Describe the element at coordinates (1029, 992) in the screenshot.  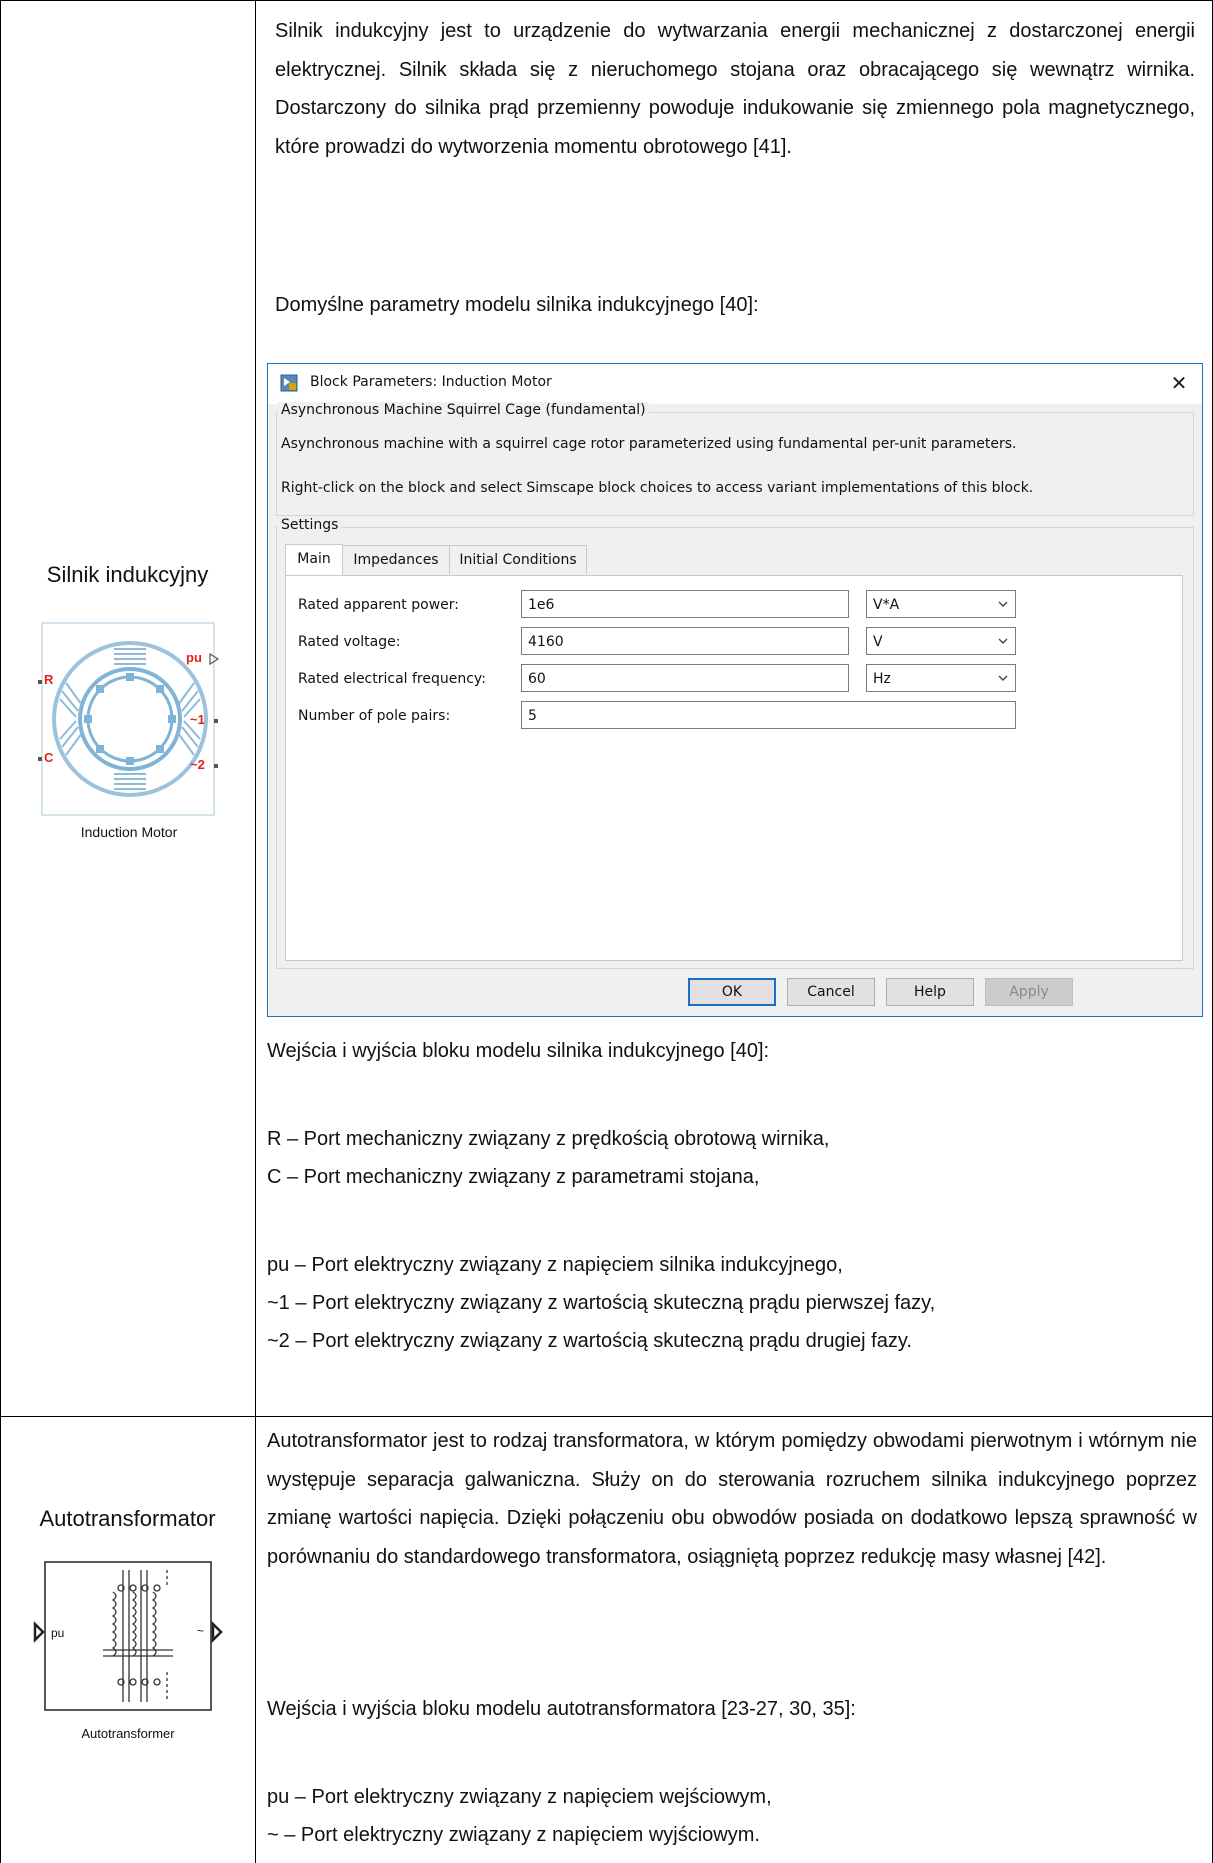
I see `apply-button: Apply` at that location.